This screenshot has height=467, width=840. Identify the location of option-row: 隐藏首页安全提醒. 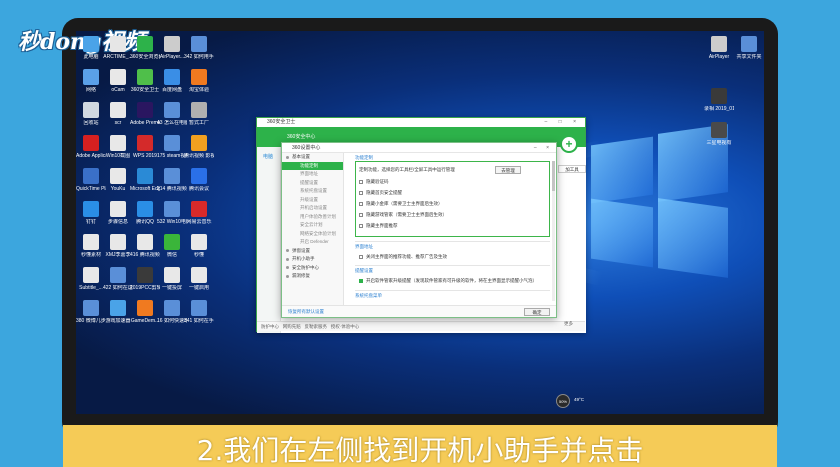
(380, 193).